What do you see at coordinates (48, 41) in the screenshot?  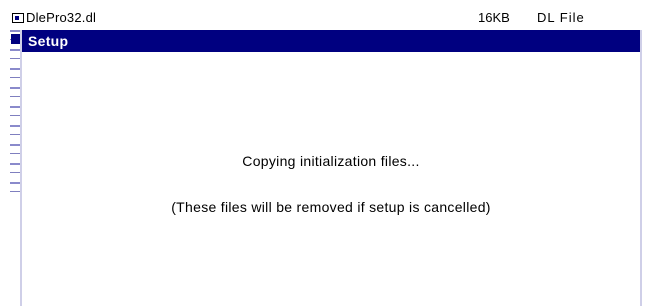 I see `setup-title: Setup` at bounding box center [48, 41].